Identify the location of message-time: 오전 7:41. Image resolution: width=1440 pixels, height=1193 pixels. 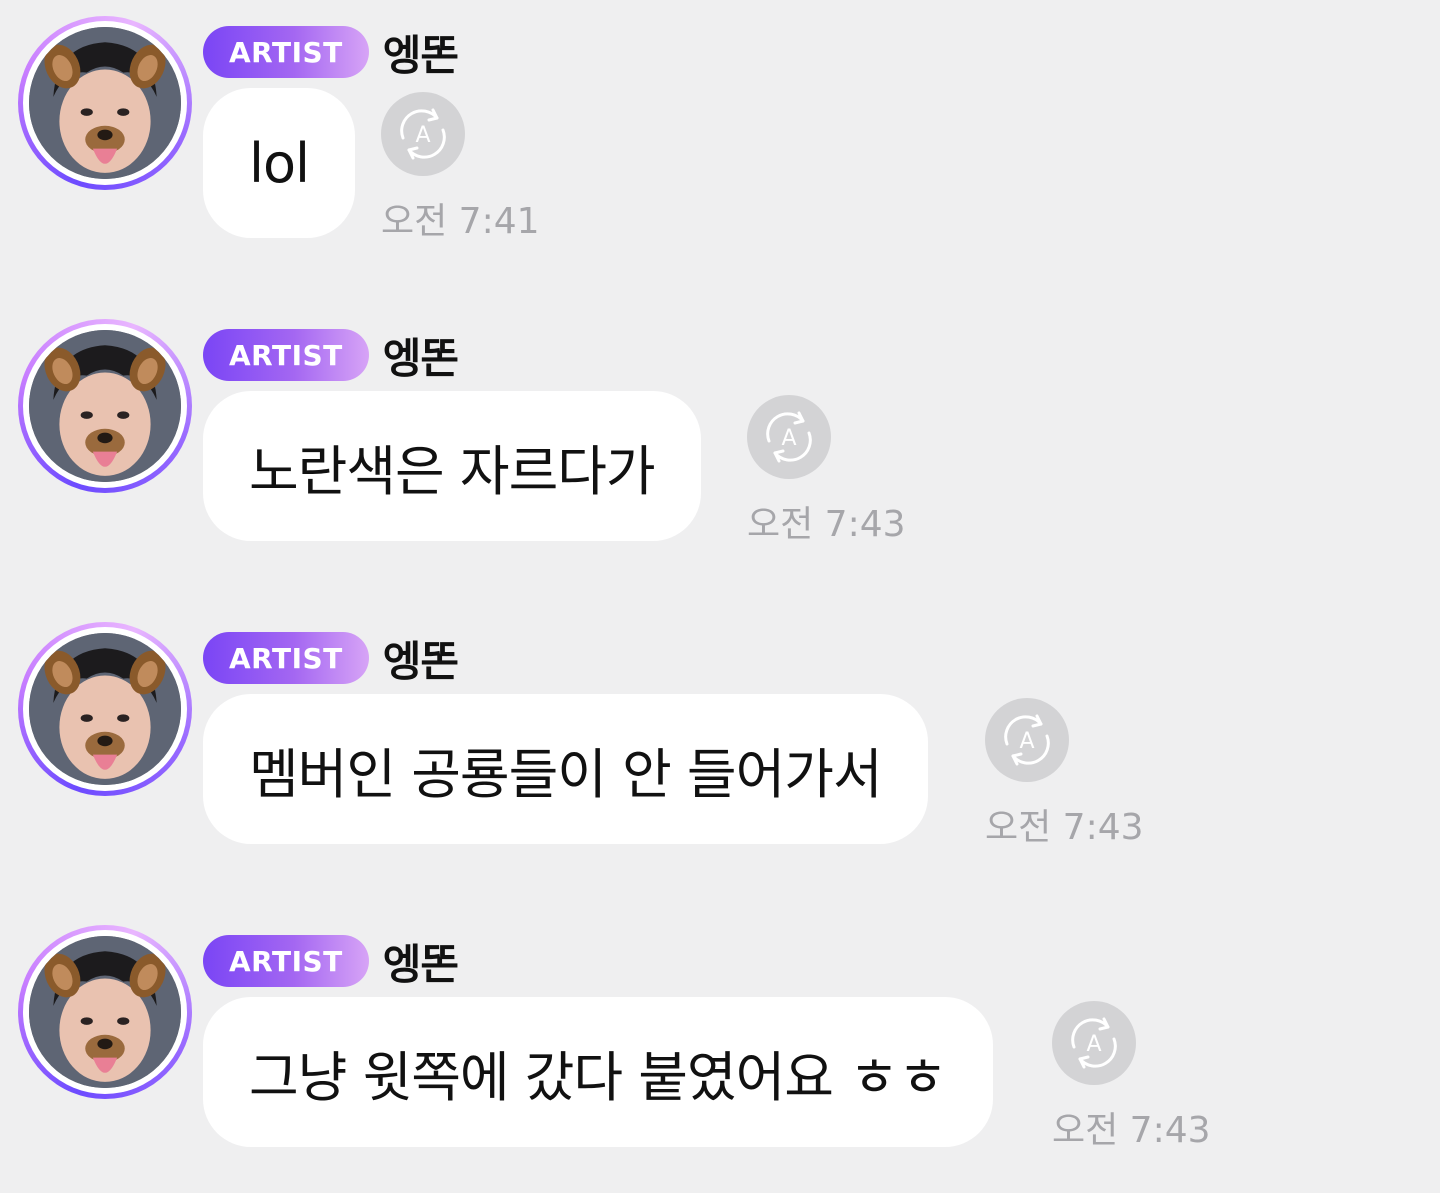
(460, 221).